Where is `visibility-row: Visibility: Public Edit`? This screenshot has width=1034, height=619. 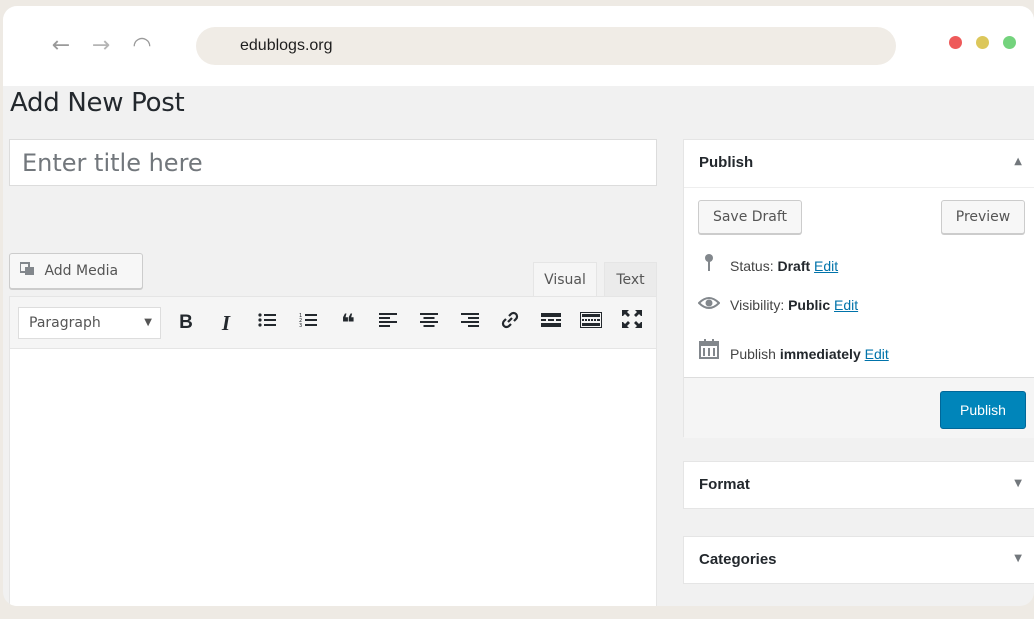
visibility-row: Visibility: Public Edit is located at coordinates (777, 305).